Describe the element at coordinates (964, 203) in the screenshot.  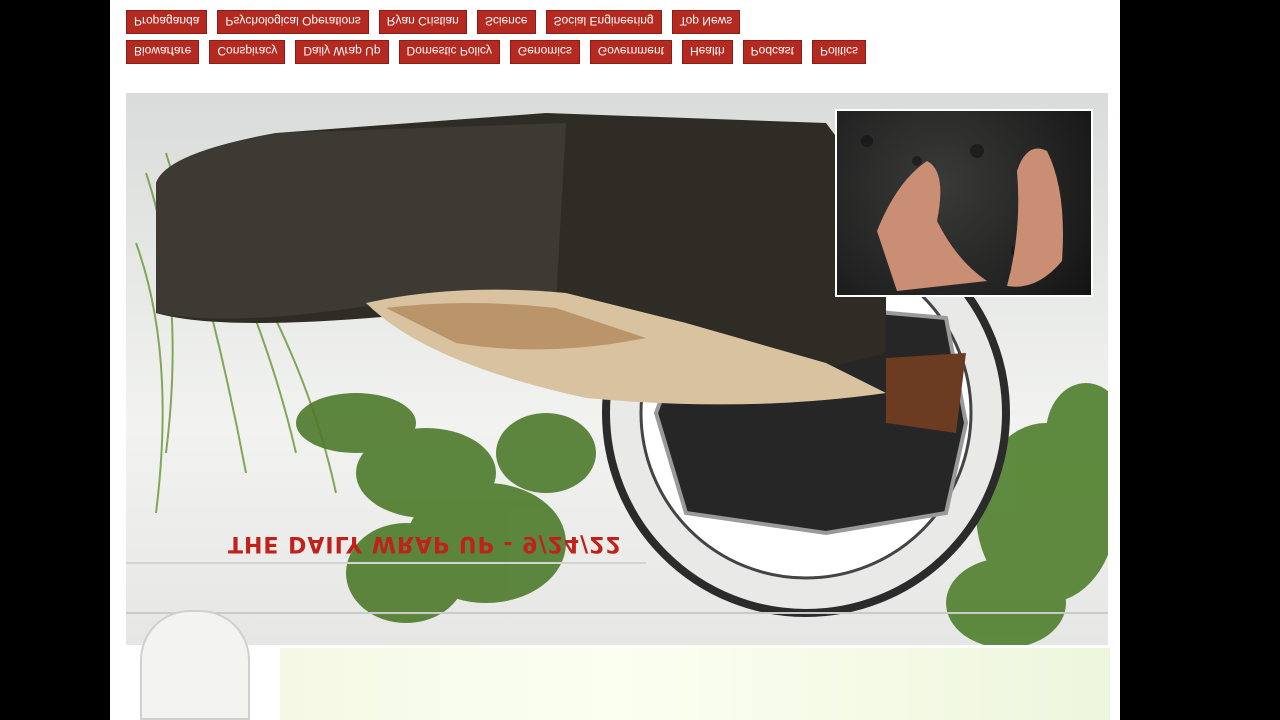
I see `soil-in-hands-inset` at that location.